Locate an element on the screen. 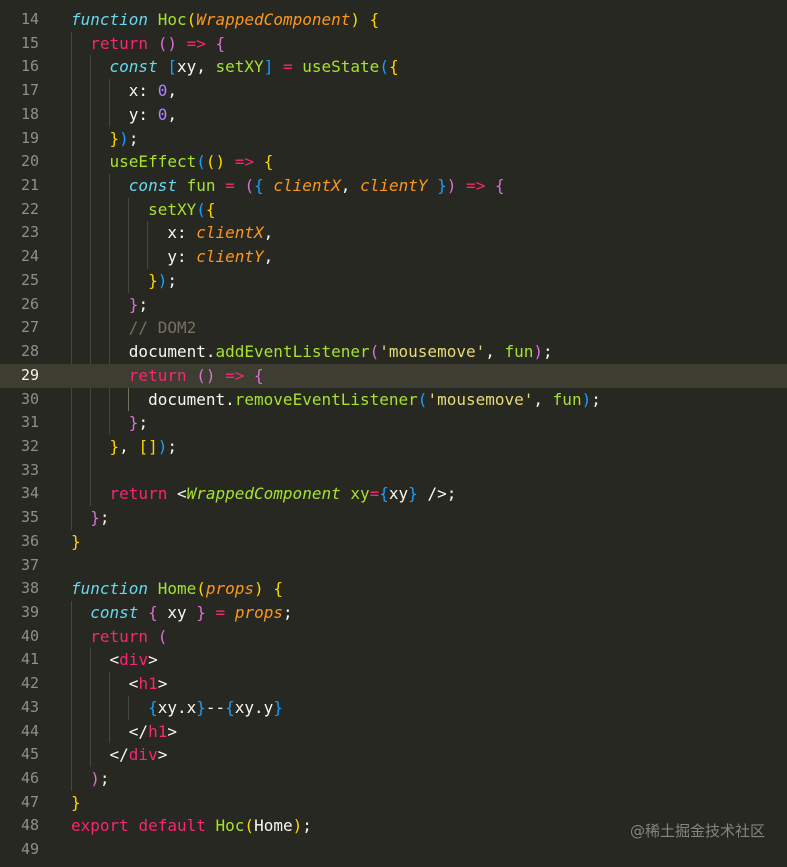  code-text: return () => { is located at coordinates (148, 44).